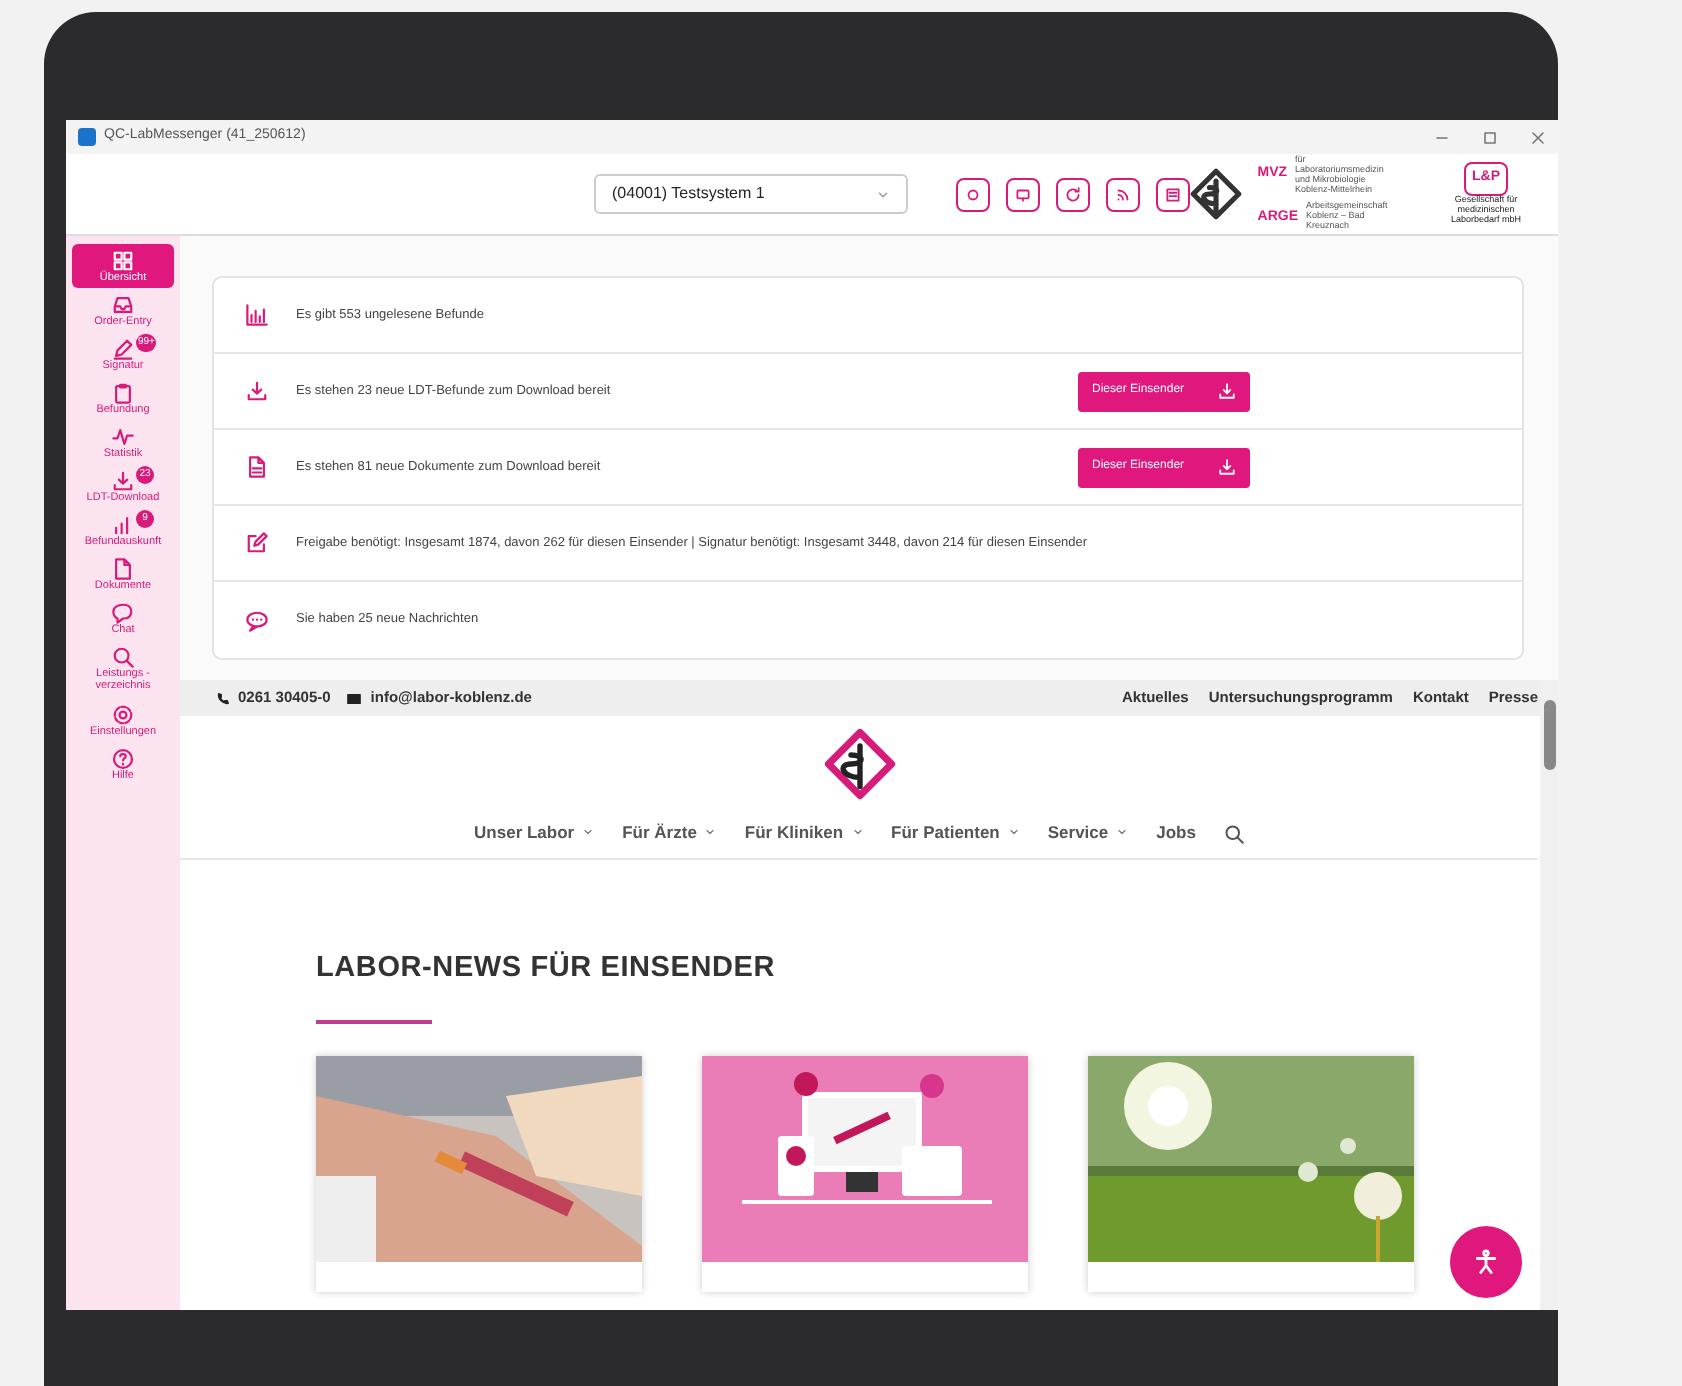  I want to click on caduceus-logo-icon, so click(859, 764).